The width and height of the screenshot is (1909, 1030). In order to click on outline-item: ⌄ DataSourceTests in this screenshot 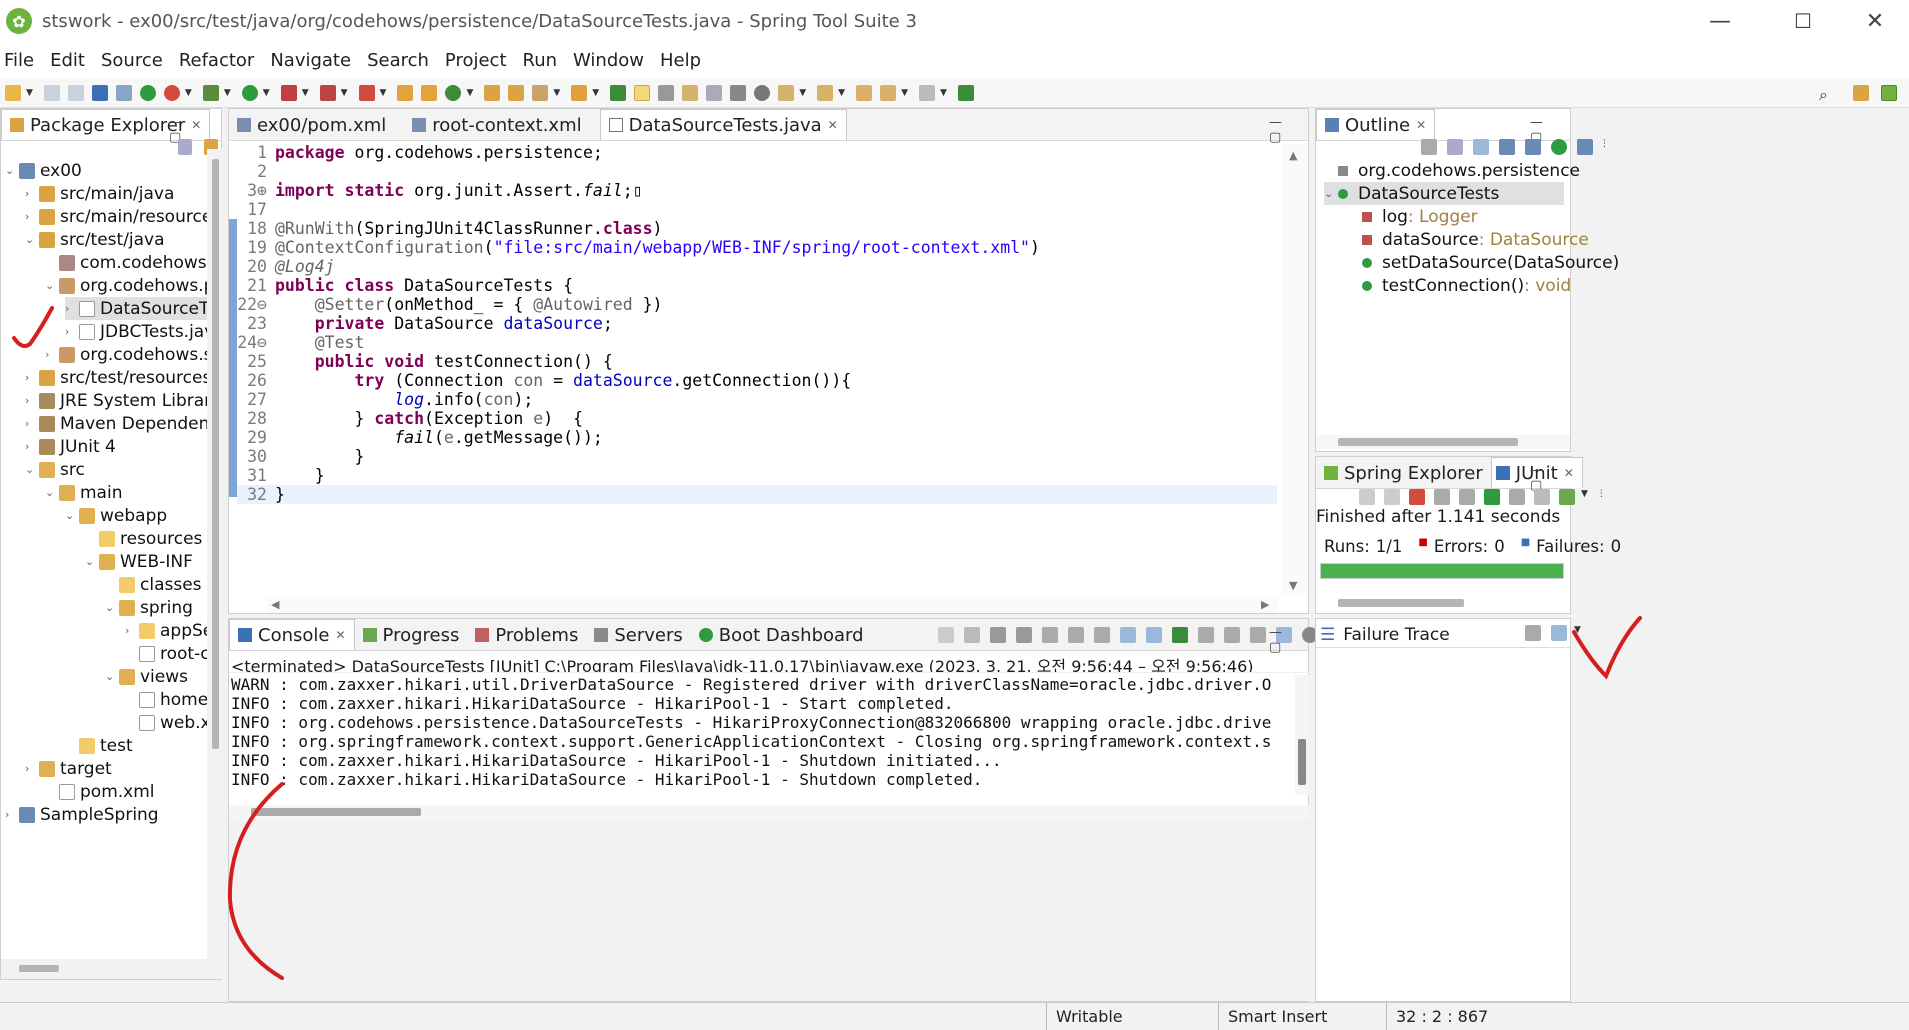, I will do `click(1444, 193)`.